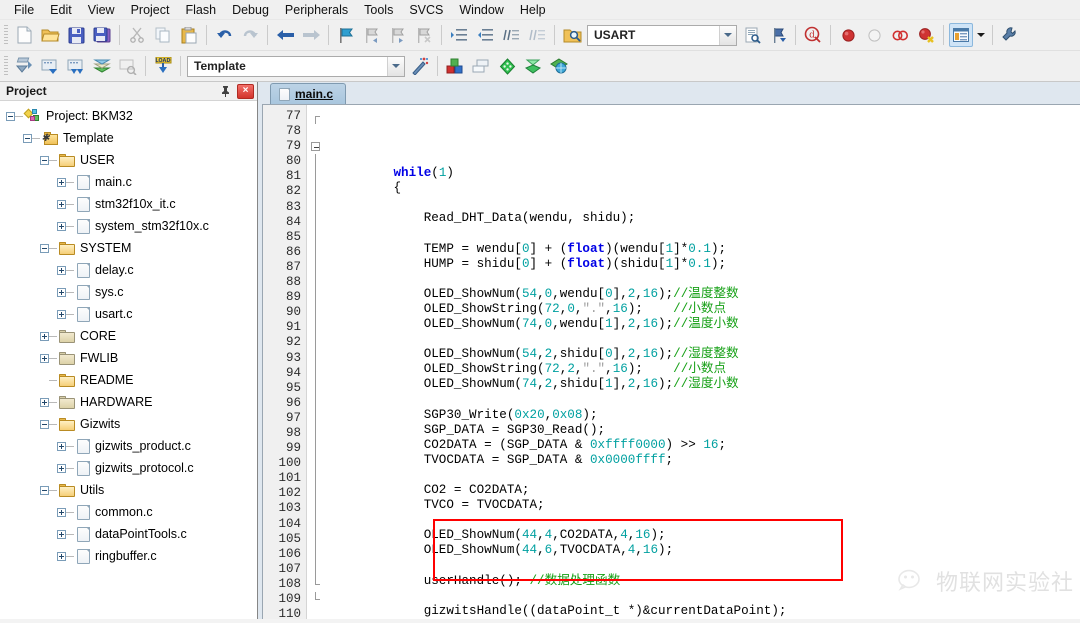 This screenshot has width=1080, height=623. Describe the element at coordinates (285, 35) in the screenshot. I see `navigate-back-icon` at that location.